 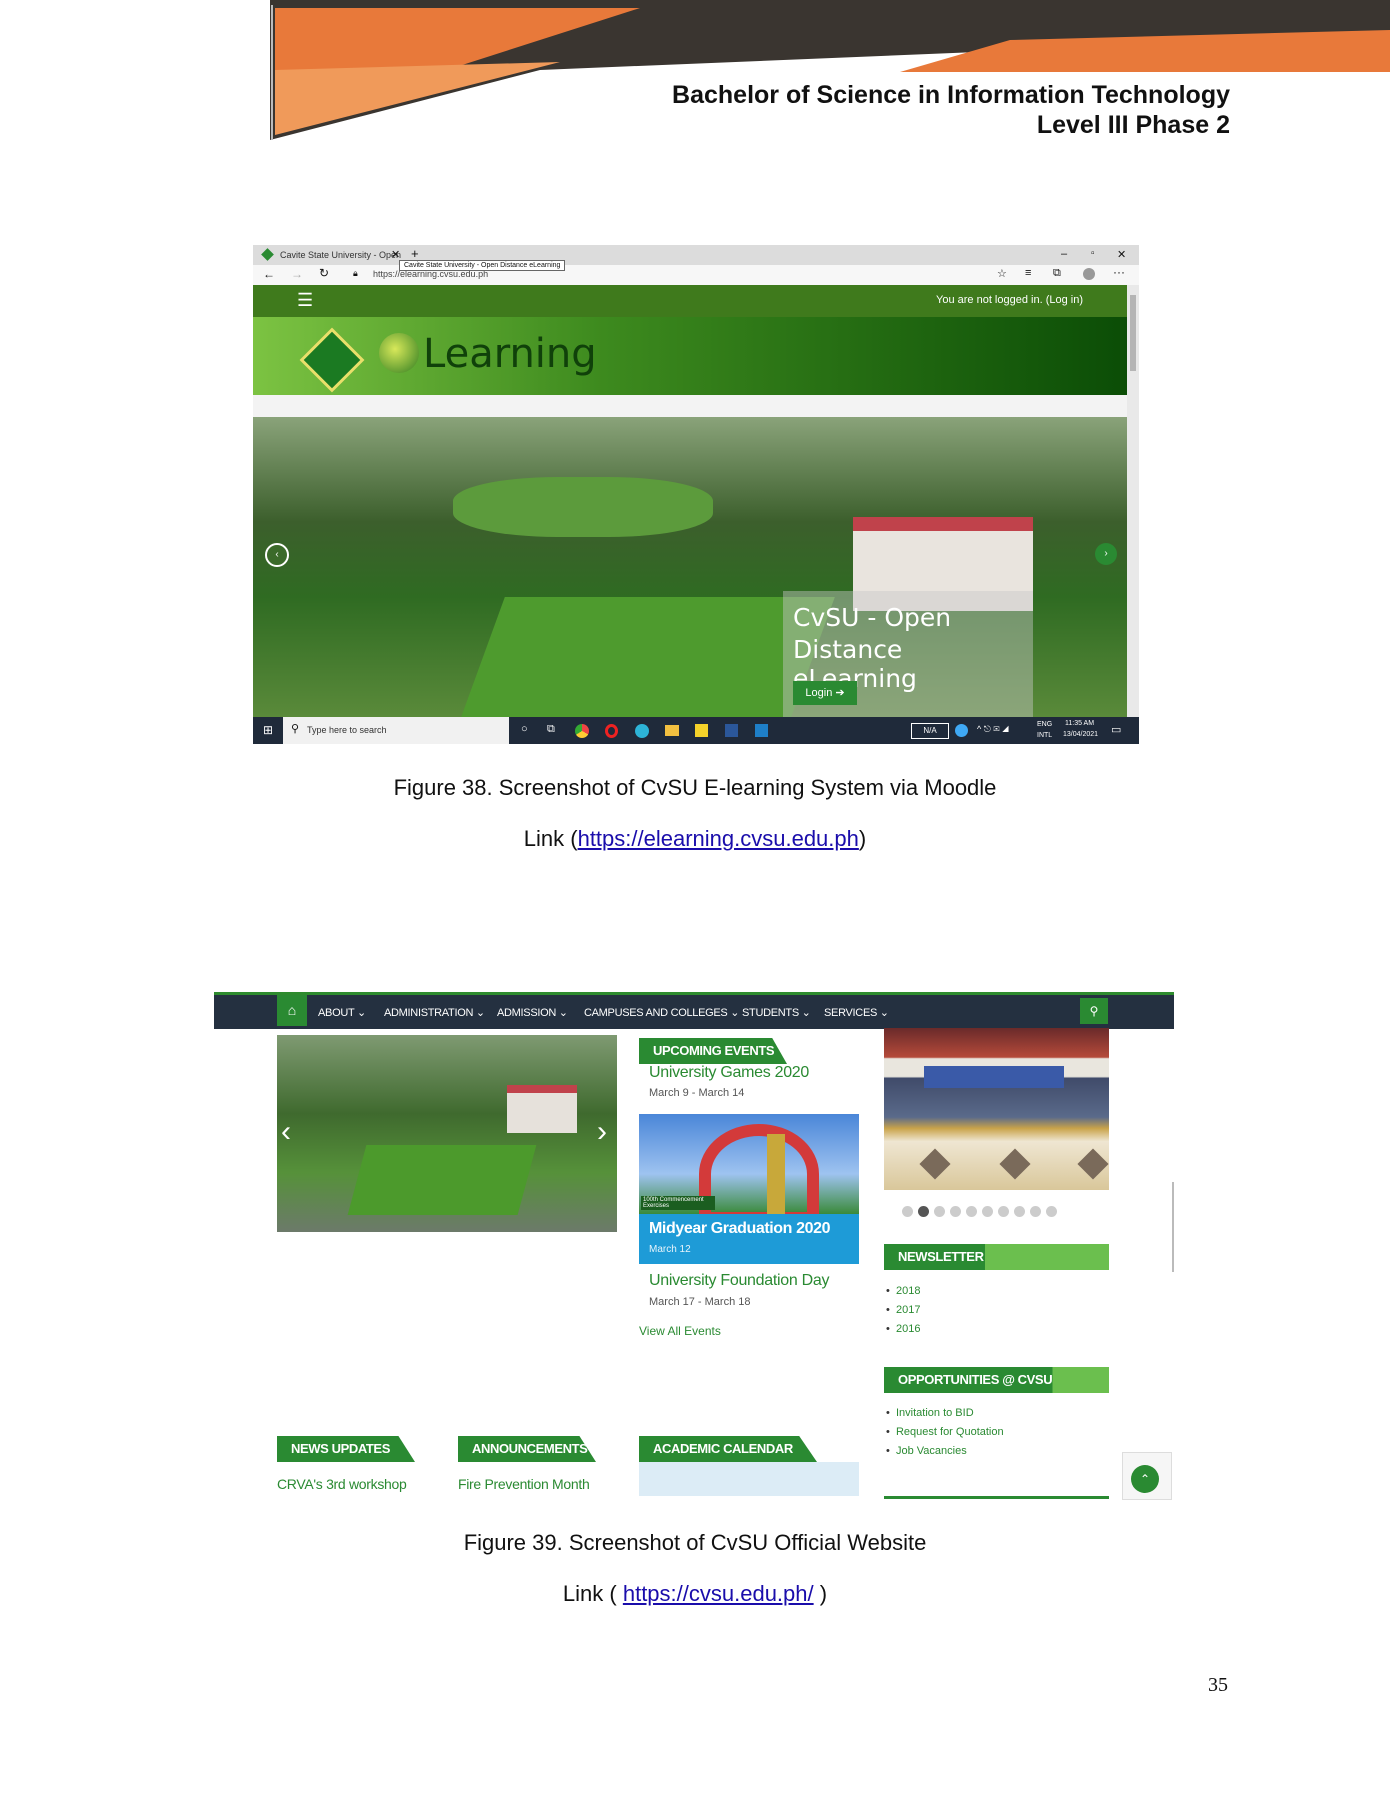 What do you see at coordinates (267, 254) in the screenshot?
I see `favicon-icon` at bounding box center [267, 254].